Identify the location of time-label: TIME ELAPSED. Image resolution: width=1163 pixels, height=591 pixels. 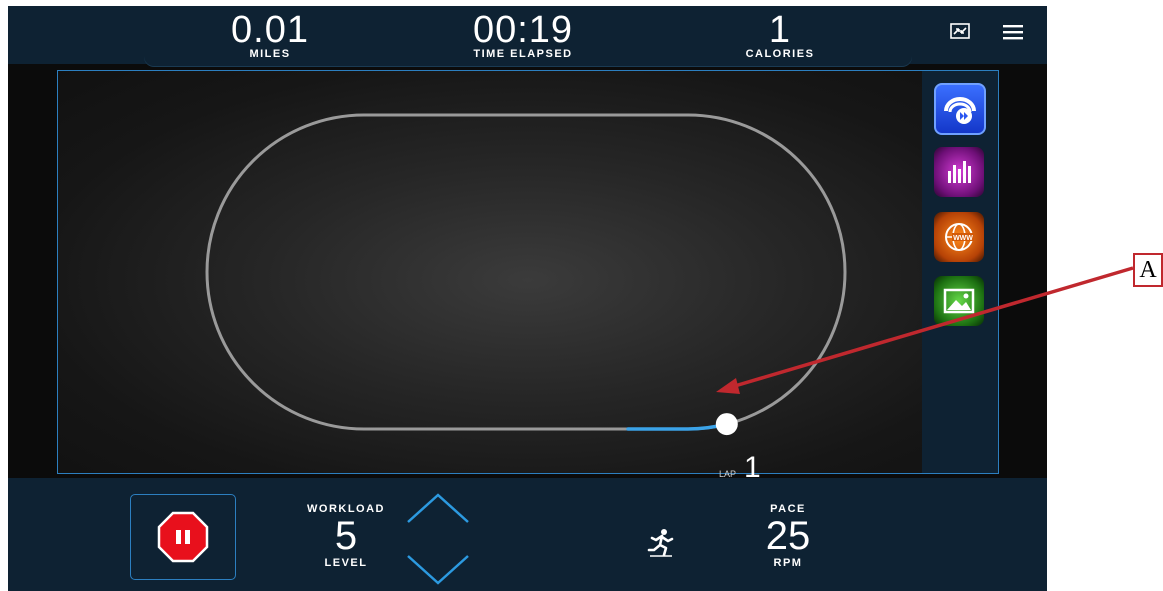
(523, 54).